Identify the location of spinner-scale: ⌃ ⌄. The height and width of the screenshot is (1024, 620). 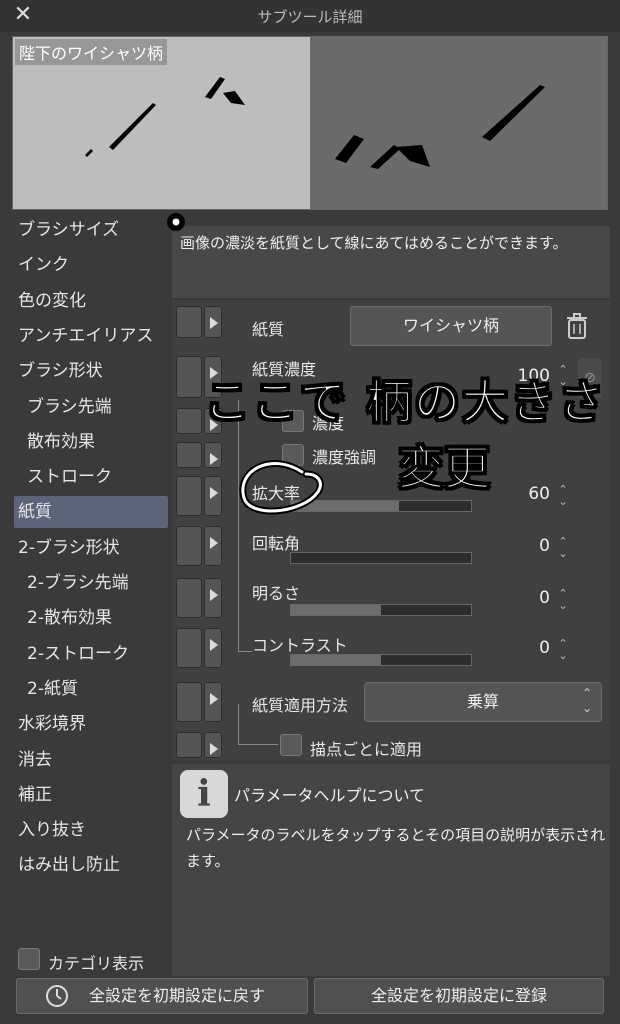
(563, 497).